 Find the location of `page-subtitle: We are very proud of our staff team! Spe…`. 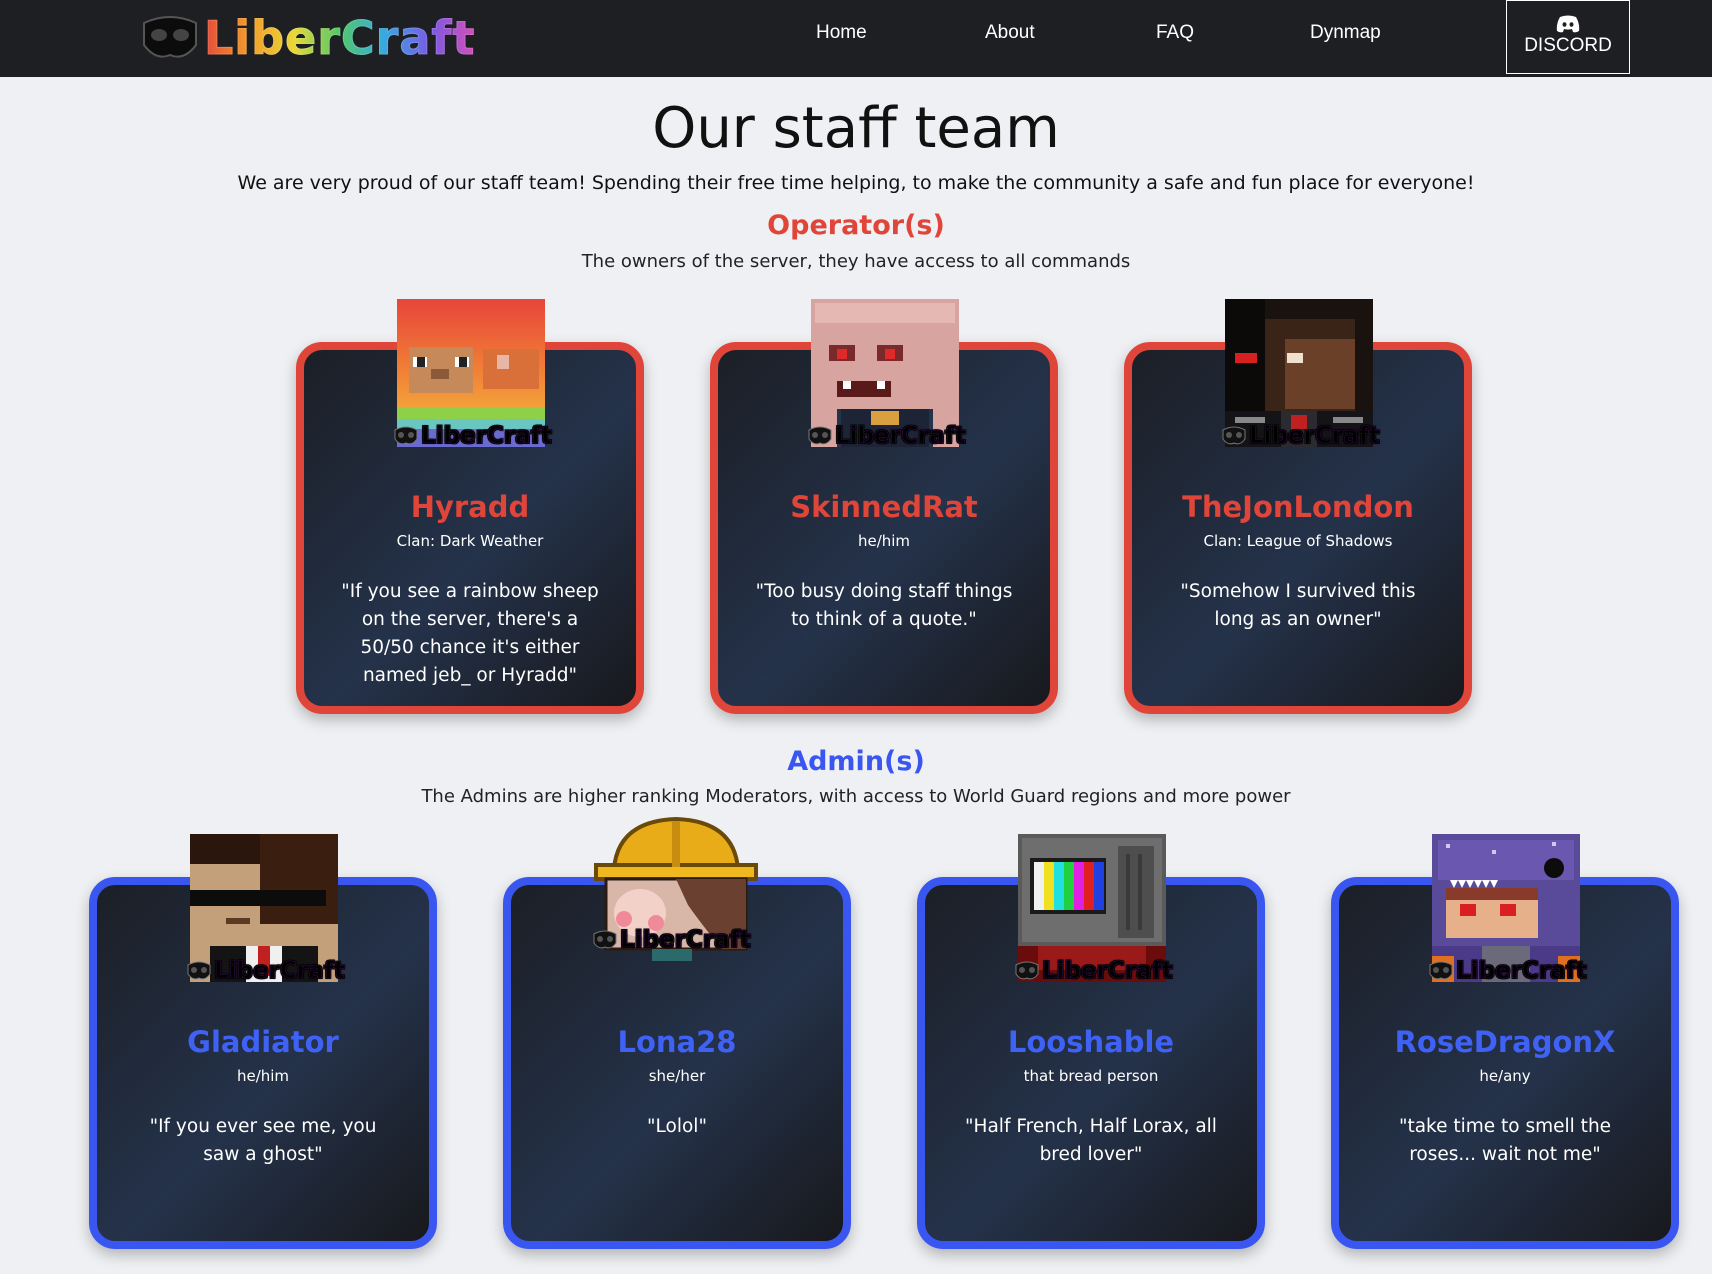

page-subtitle: We are very proud of our staff team! Spe… is located at coordinates (856, 183).